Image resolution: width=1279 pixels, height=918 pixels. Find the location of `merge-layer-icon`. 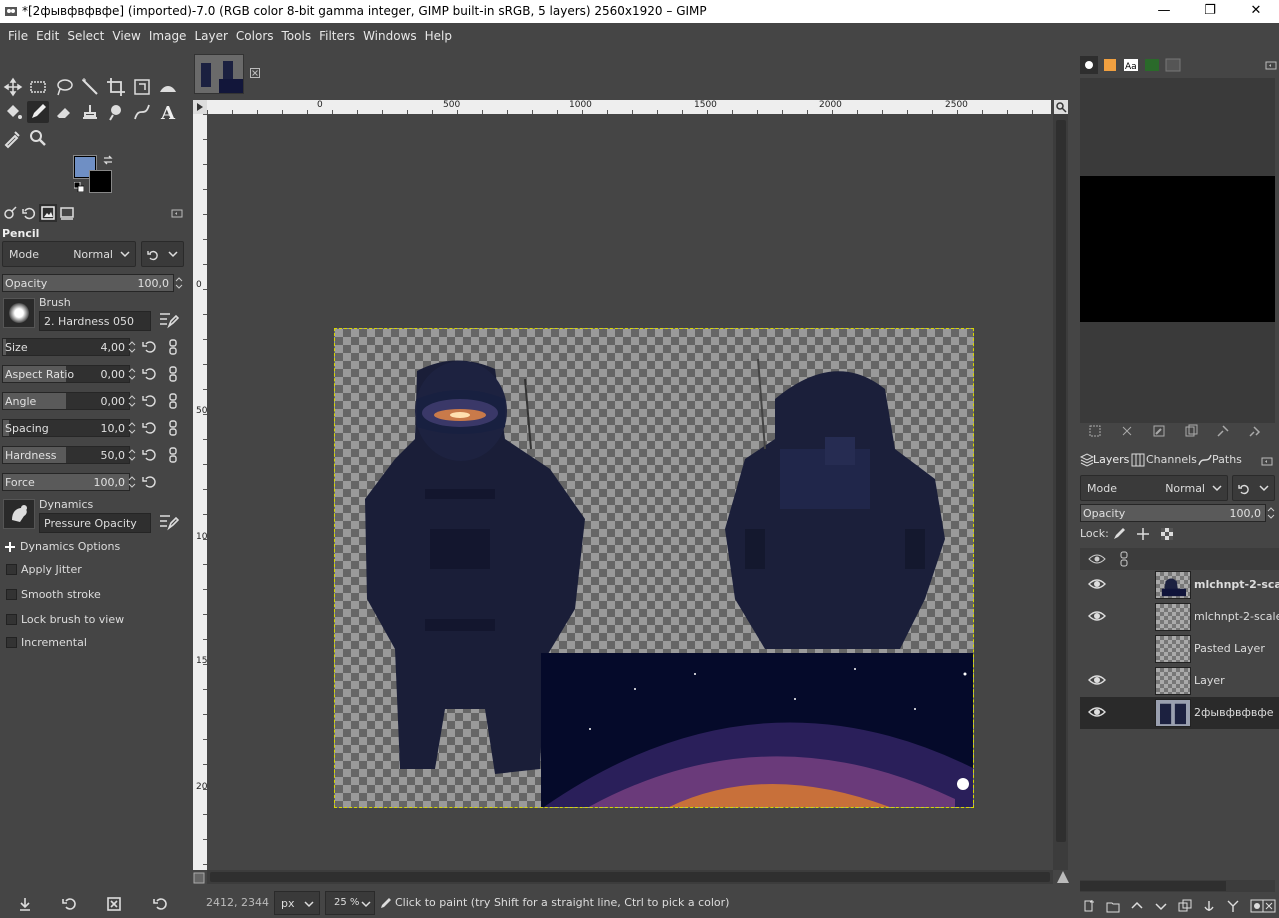

merge-layer-icon is located at coordinates (1233, 906).